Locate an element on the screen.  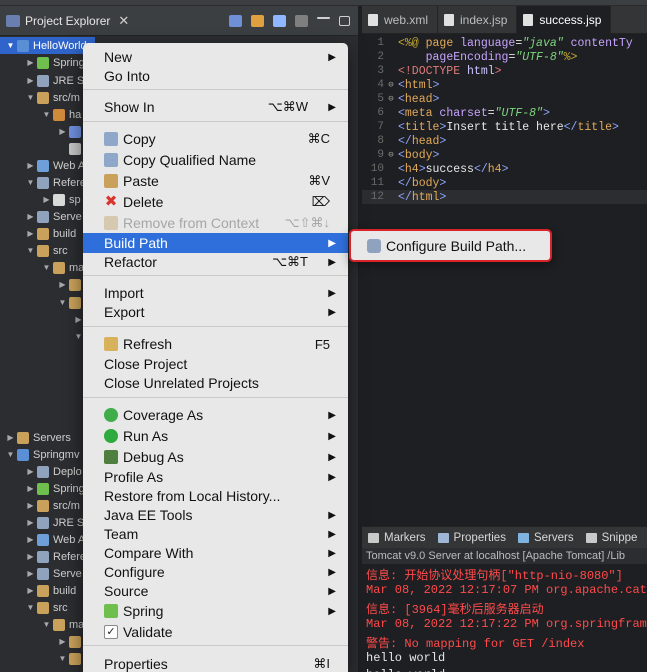
view-tab-properties: Properties is located at coordinates (471, 538).